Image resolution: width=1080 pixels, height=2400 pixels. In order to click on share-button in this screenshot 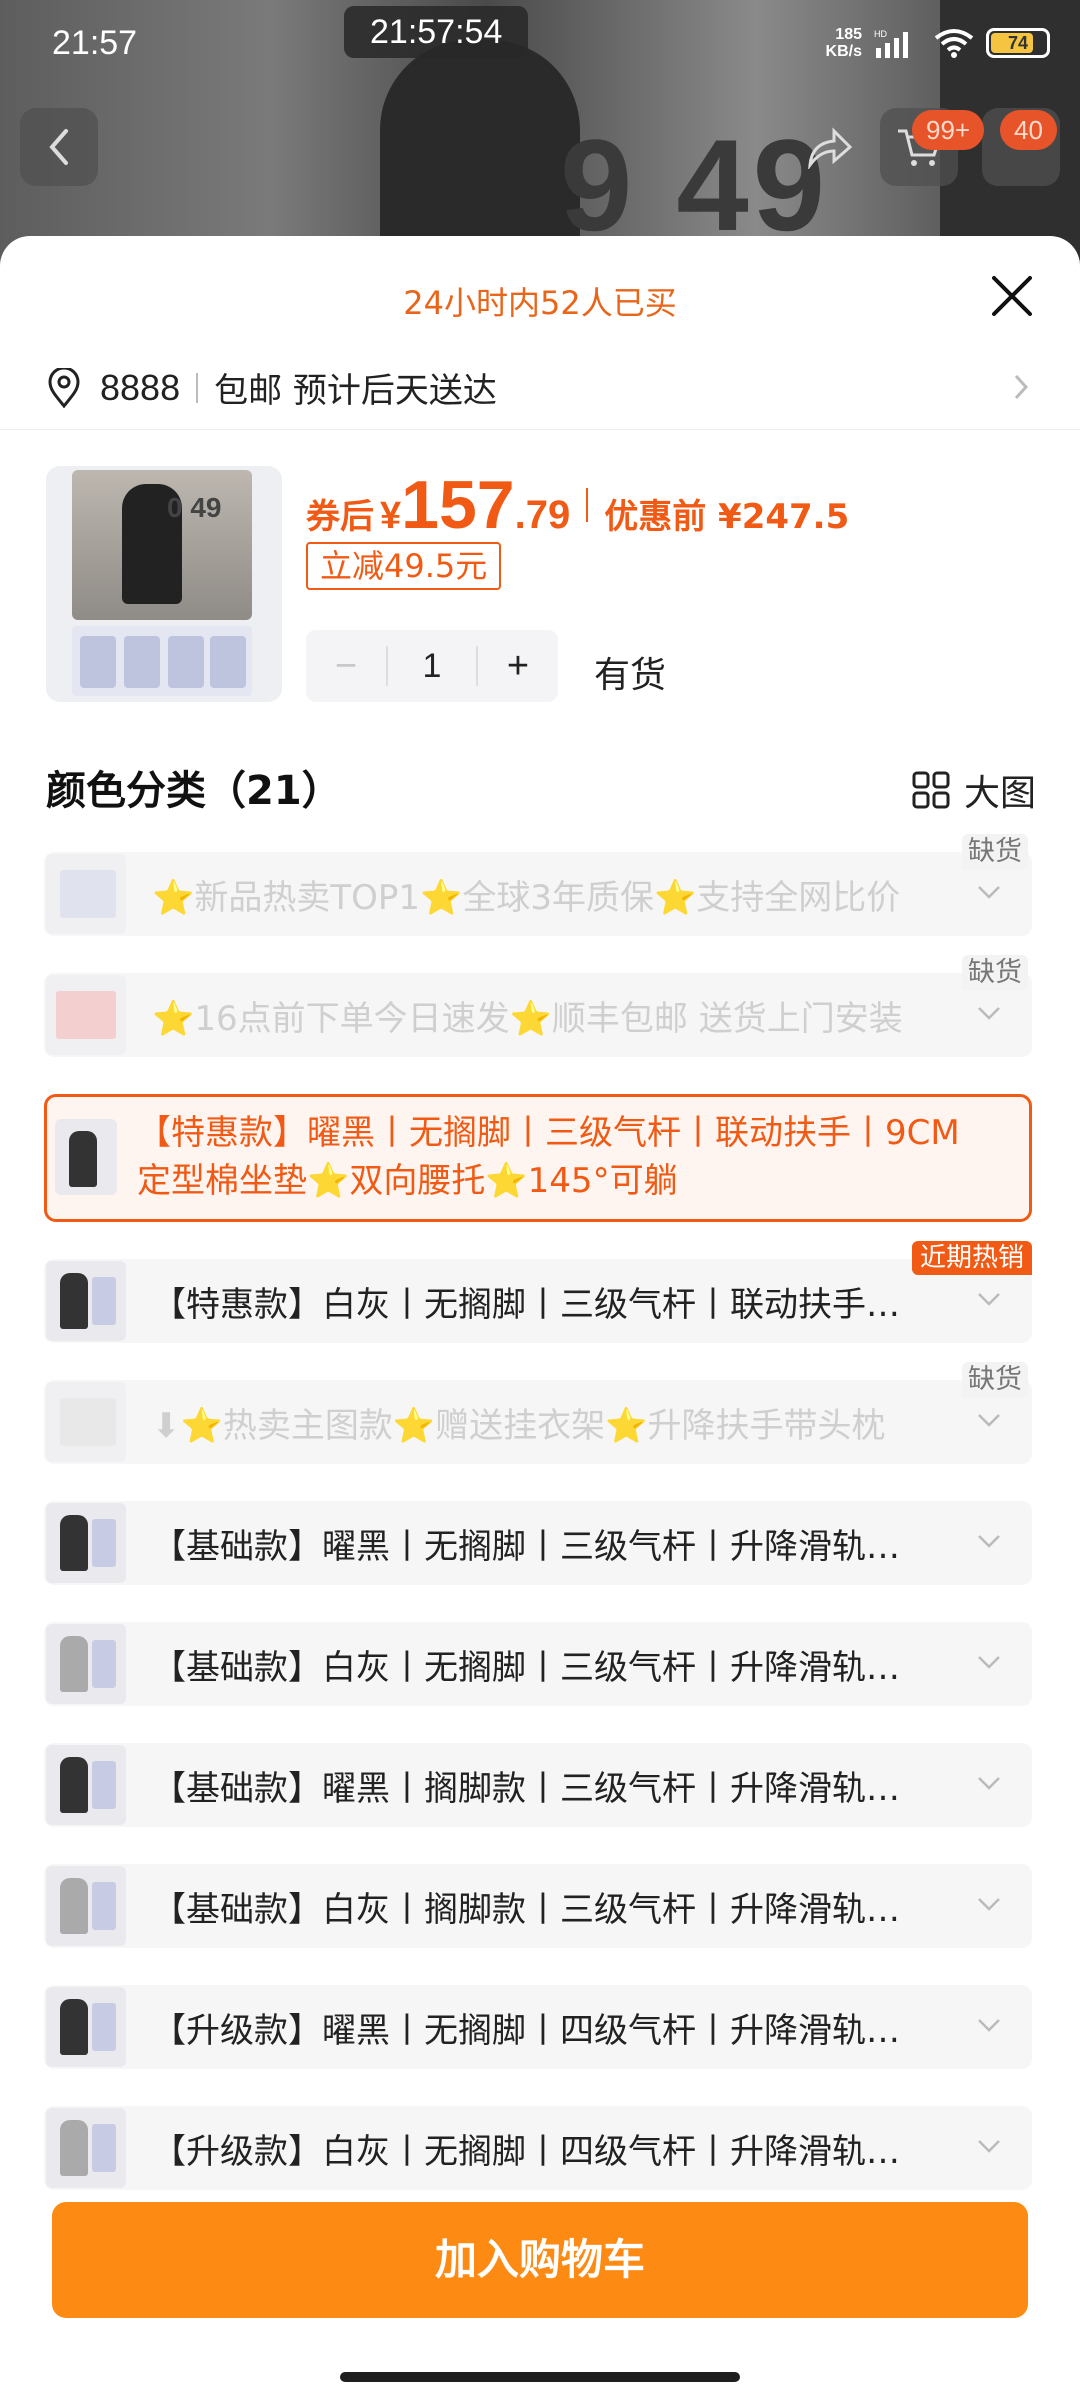, I will do `click(829, 147)`.